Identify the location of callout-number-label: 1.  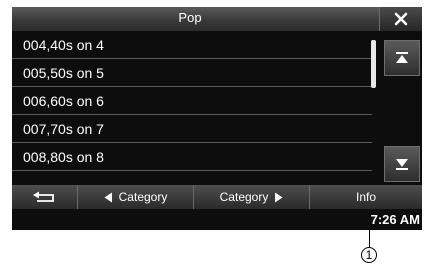
(369, 255).